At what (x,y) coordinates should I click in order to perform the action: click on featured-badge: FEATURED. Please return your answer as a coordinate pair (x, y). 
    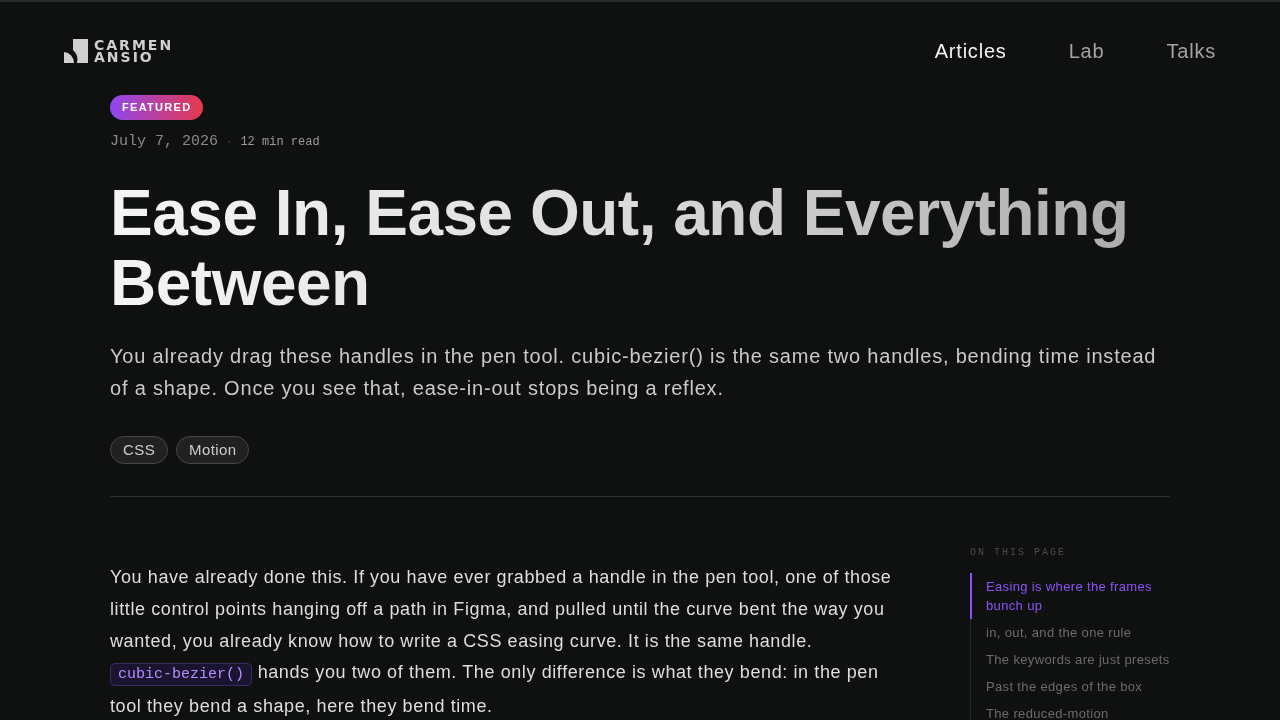
    Looking at the image, I should click on (157, 107).